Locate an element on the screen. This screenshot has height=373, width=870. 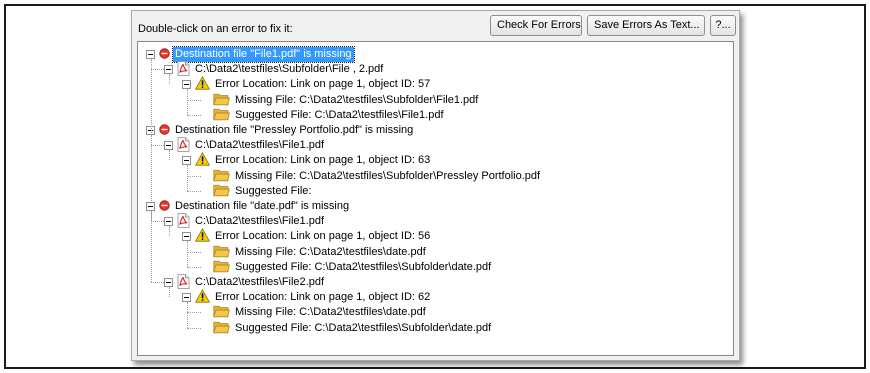
instruction-text: Double-click on an error to fix it: is located at coordinates (215, 29).